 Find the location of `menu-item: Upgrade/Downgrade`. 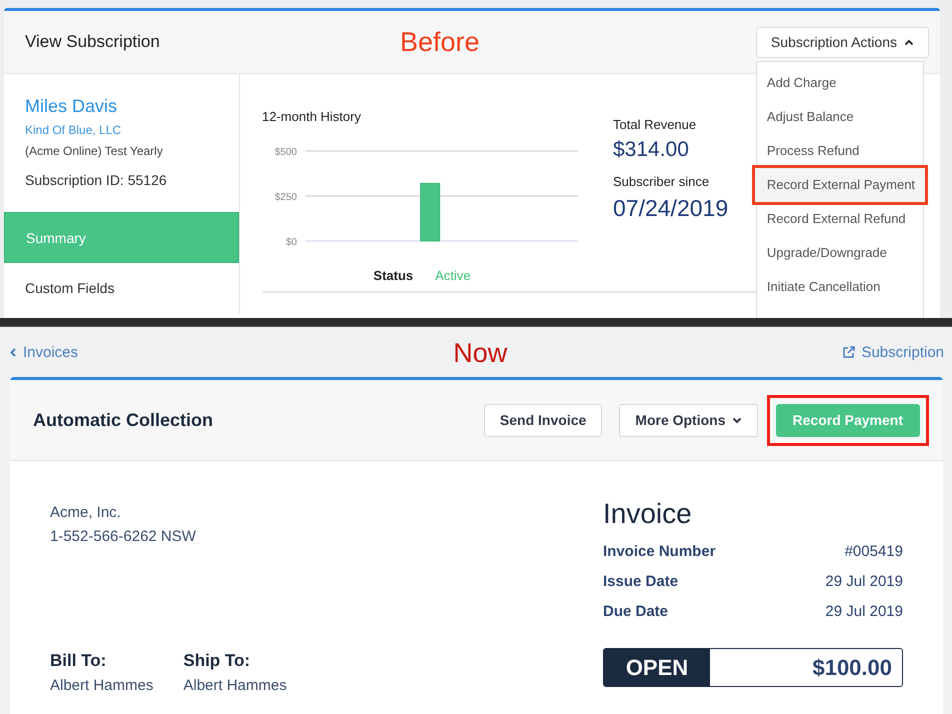

menu-item: Upgrade/Downgrade is located at coordinates (839, 253).